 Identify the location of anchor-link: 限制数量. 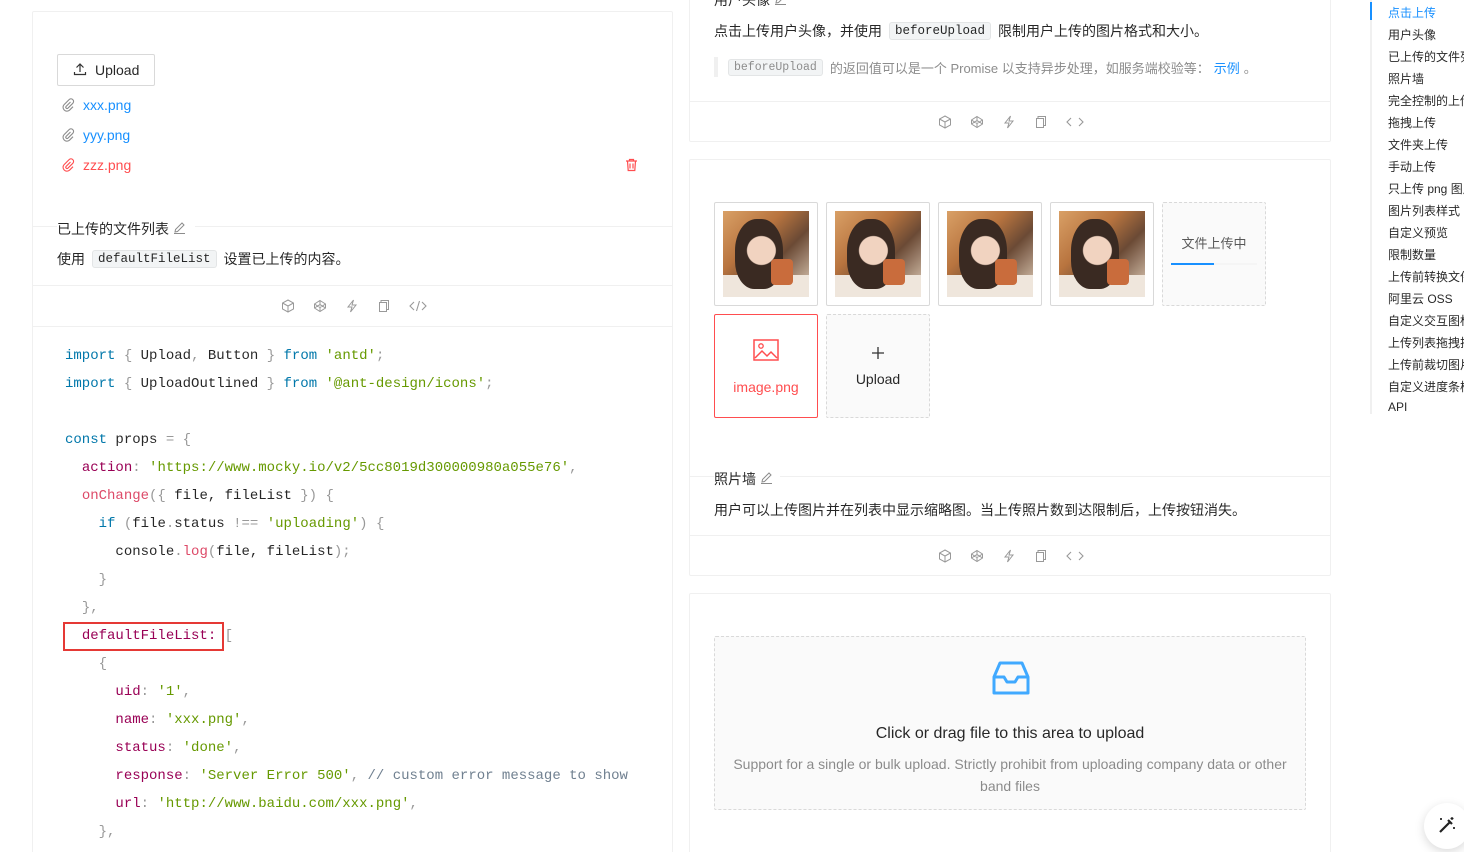
(1412, 254).